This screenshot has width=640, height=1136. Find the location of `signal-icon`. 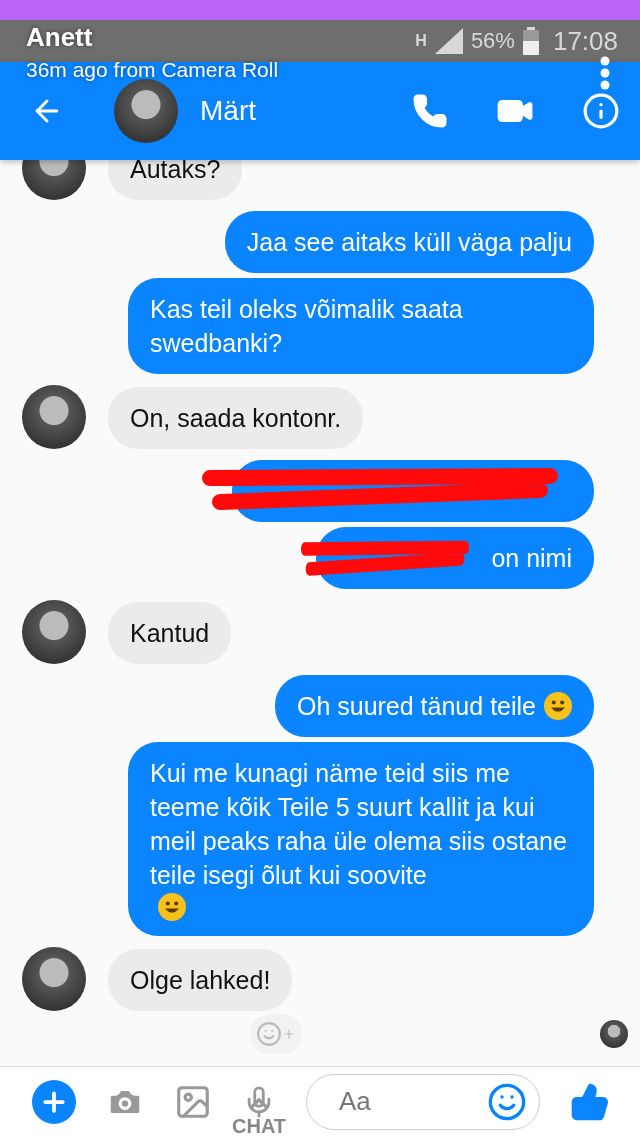

signal-icon is located at coordinates (448, 41).